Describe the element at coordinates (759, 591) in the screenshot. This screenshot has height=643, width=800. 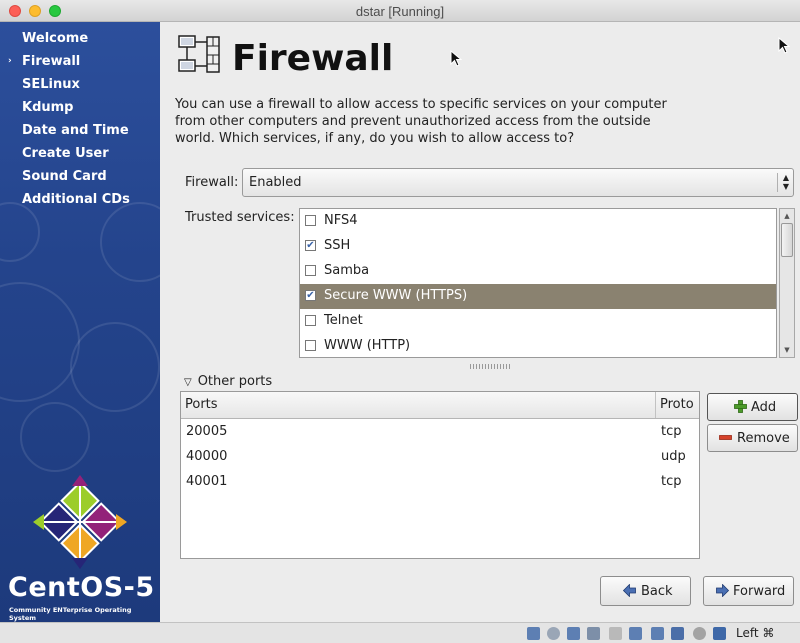
I see `forward-label: Forward` at that location.